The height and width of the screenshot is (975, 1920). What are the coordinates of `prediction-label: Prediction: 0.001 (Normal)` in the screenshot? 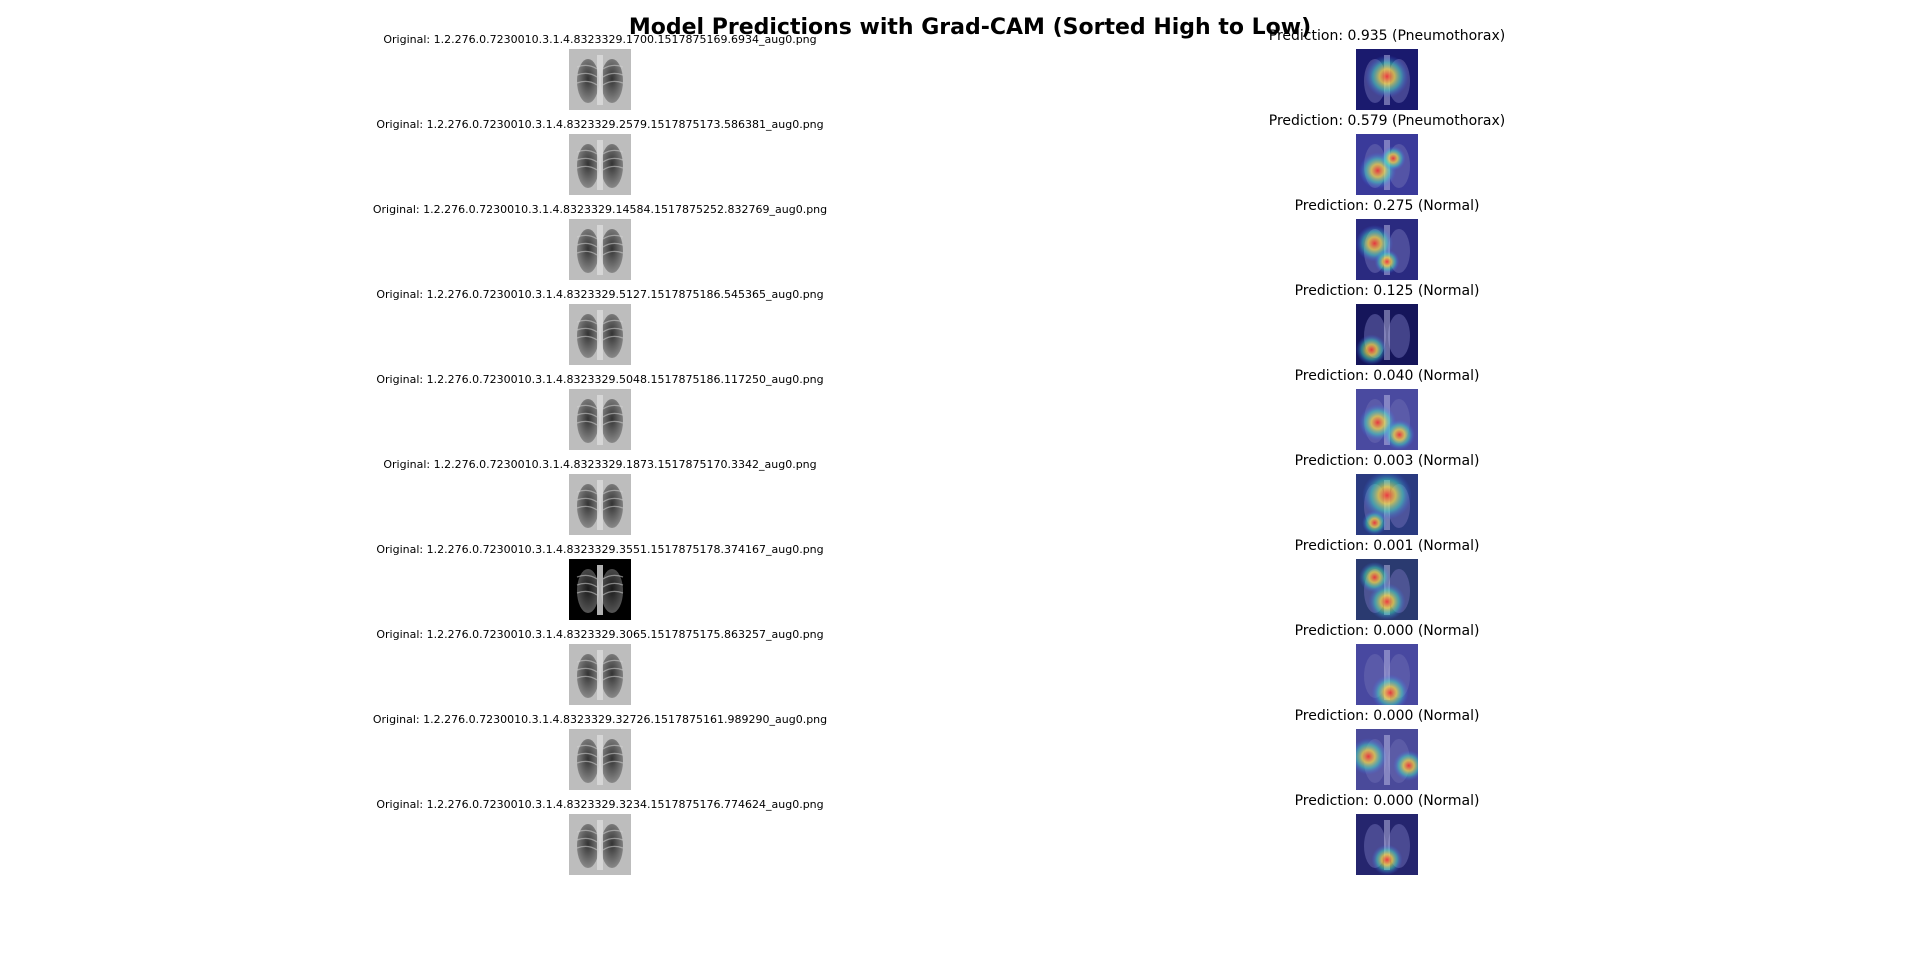 It's located at (1387, 546).